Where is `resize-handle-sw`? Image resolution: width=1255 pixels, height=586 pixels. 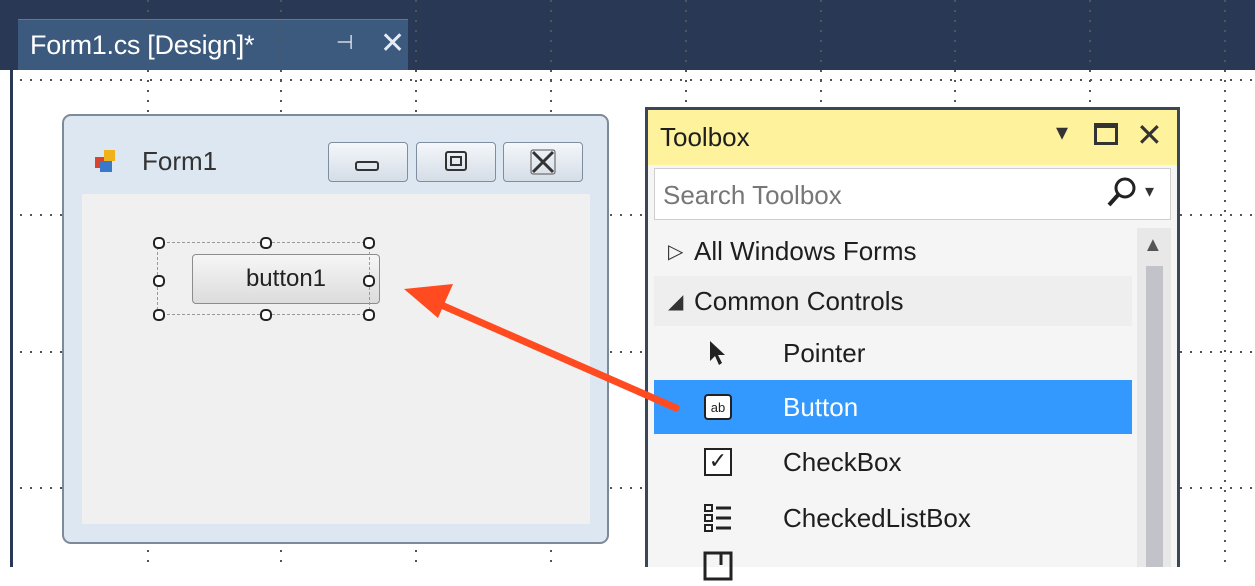
resize-handle-sw is located at coordinates (159, 315).